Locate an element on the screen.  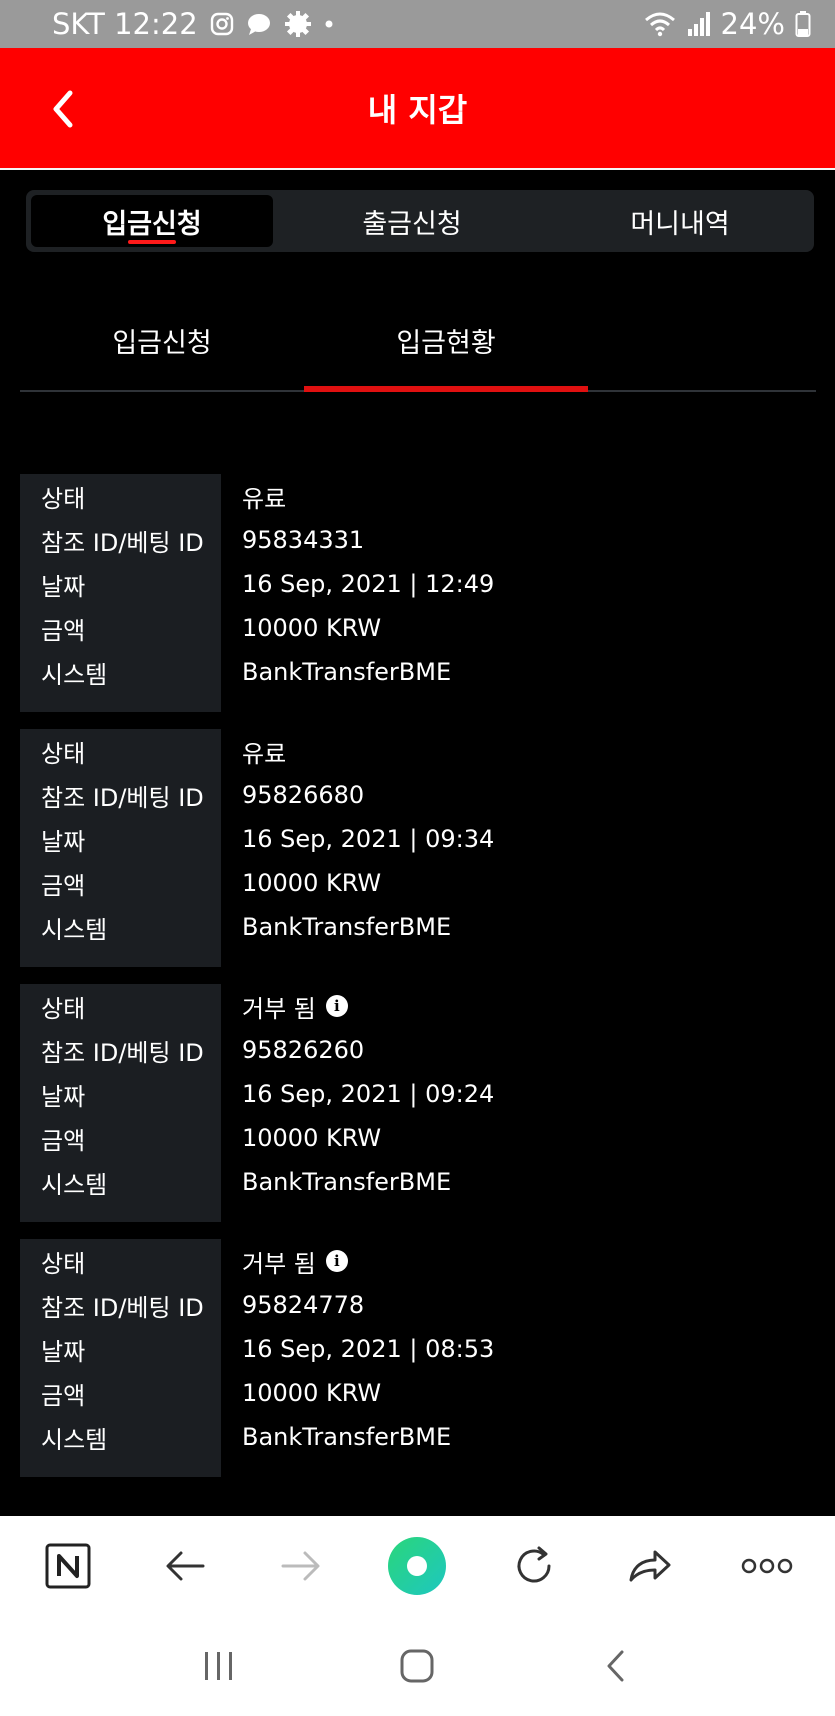
recent-apps-icon is located at coordinates (219, 1666).